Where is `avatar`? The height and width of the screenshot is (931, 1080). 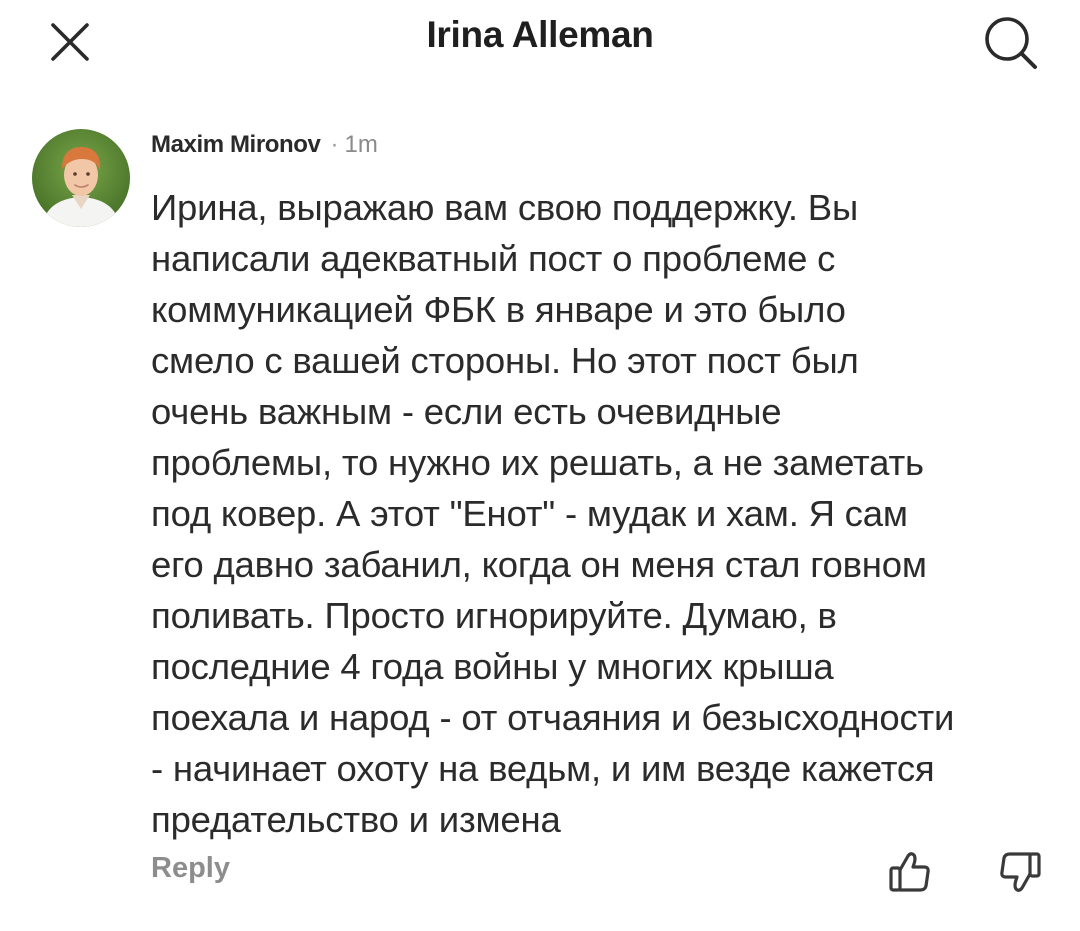
avatar is located at coordinates (81, 178).